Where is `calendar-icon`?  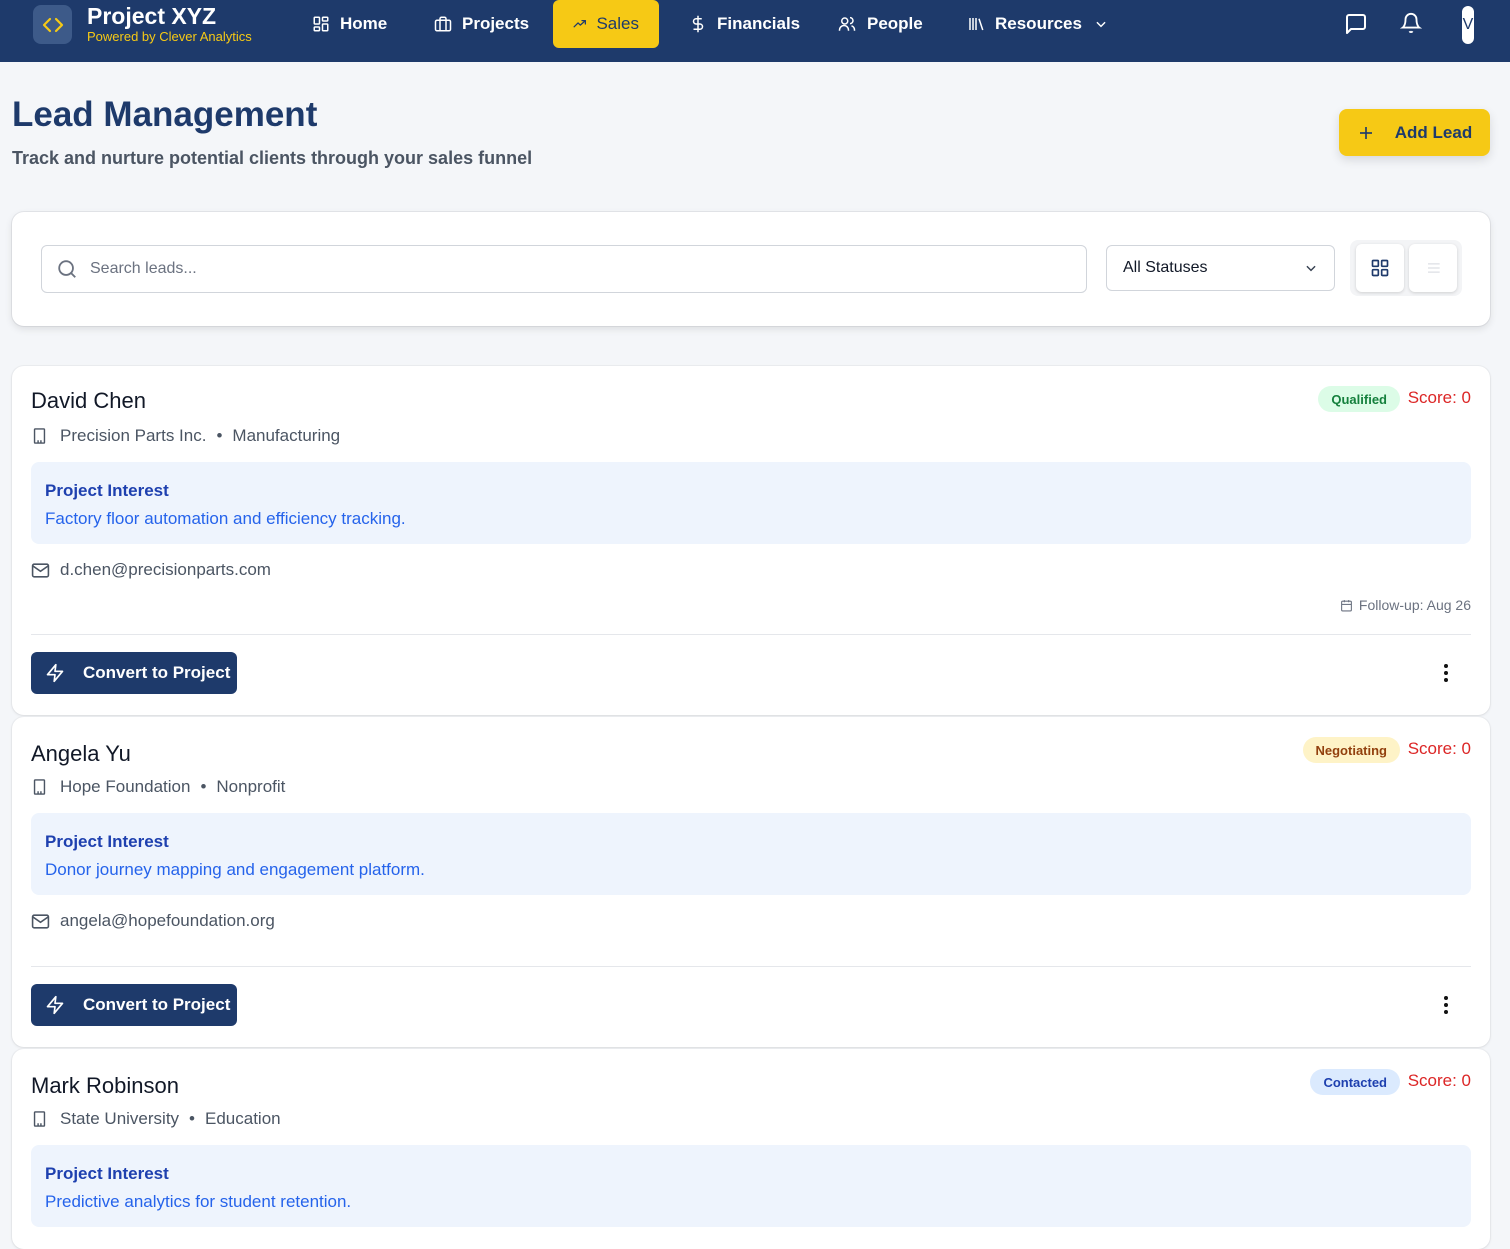
calendar-icon is located at coordinates (1346, 605).